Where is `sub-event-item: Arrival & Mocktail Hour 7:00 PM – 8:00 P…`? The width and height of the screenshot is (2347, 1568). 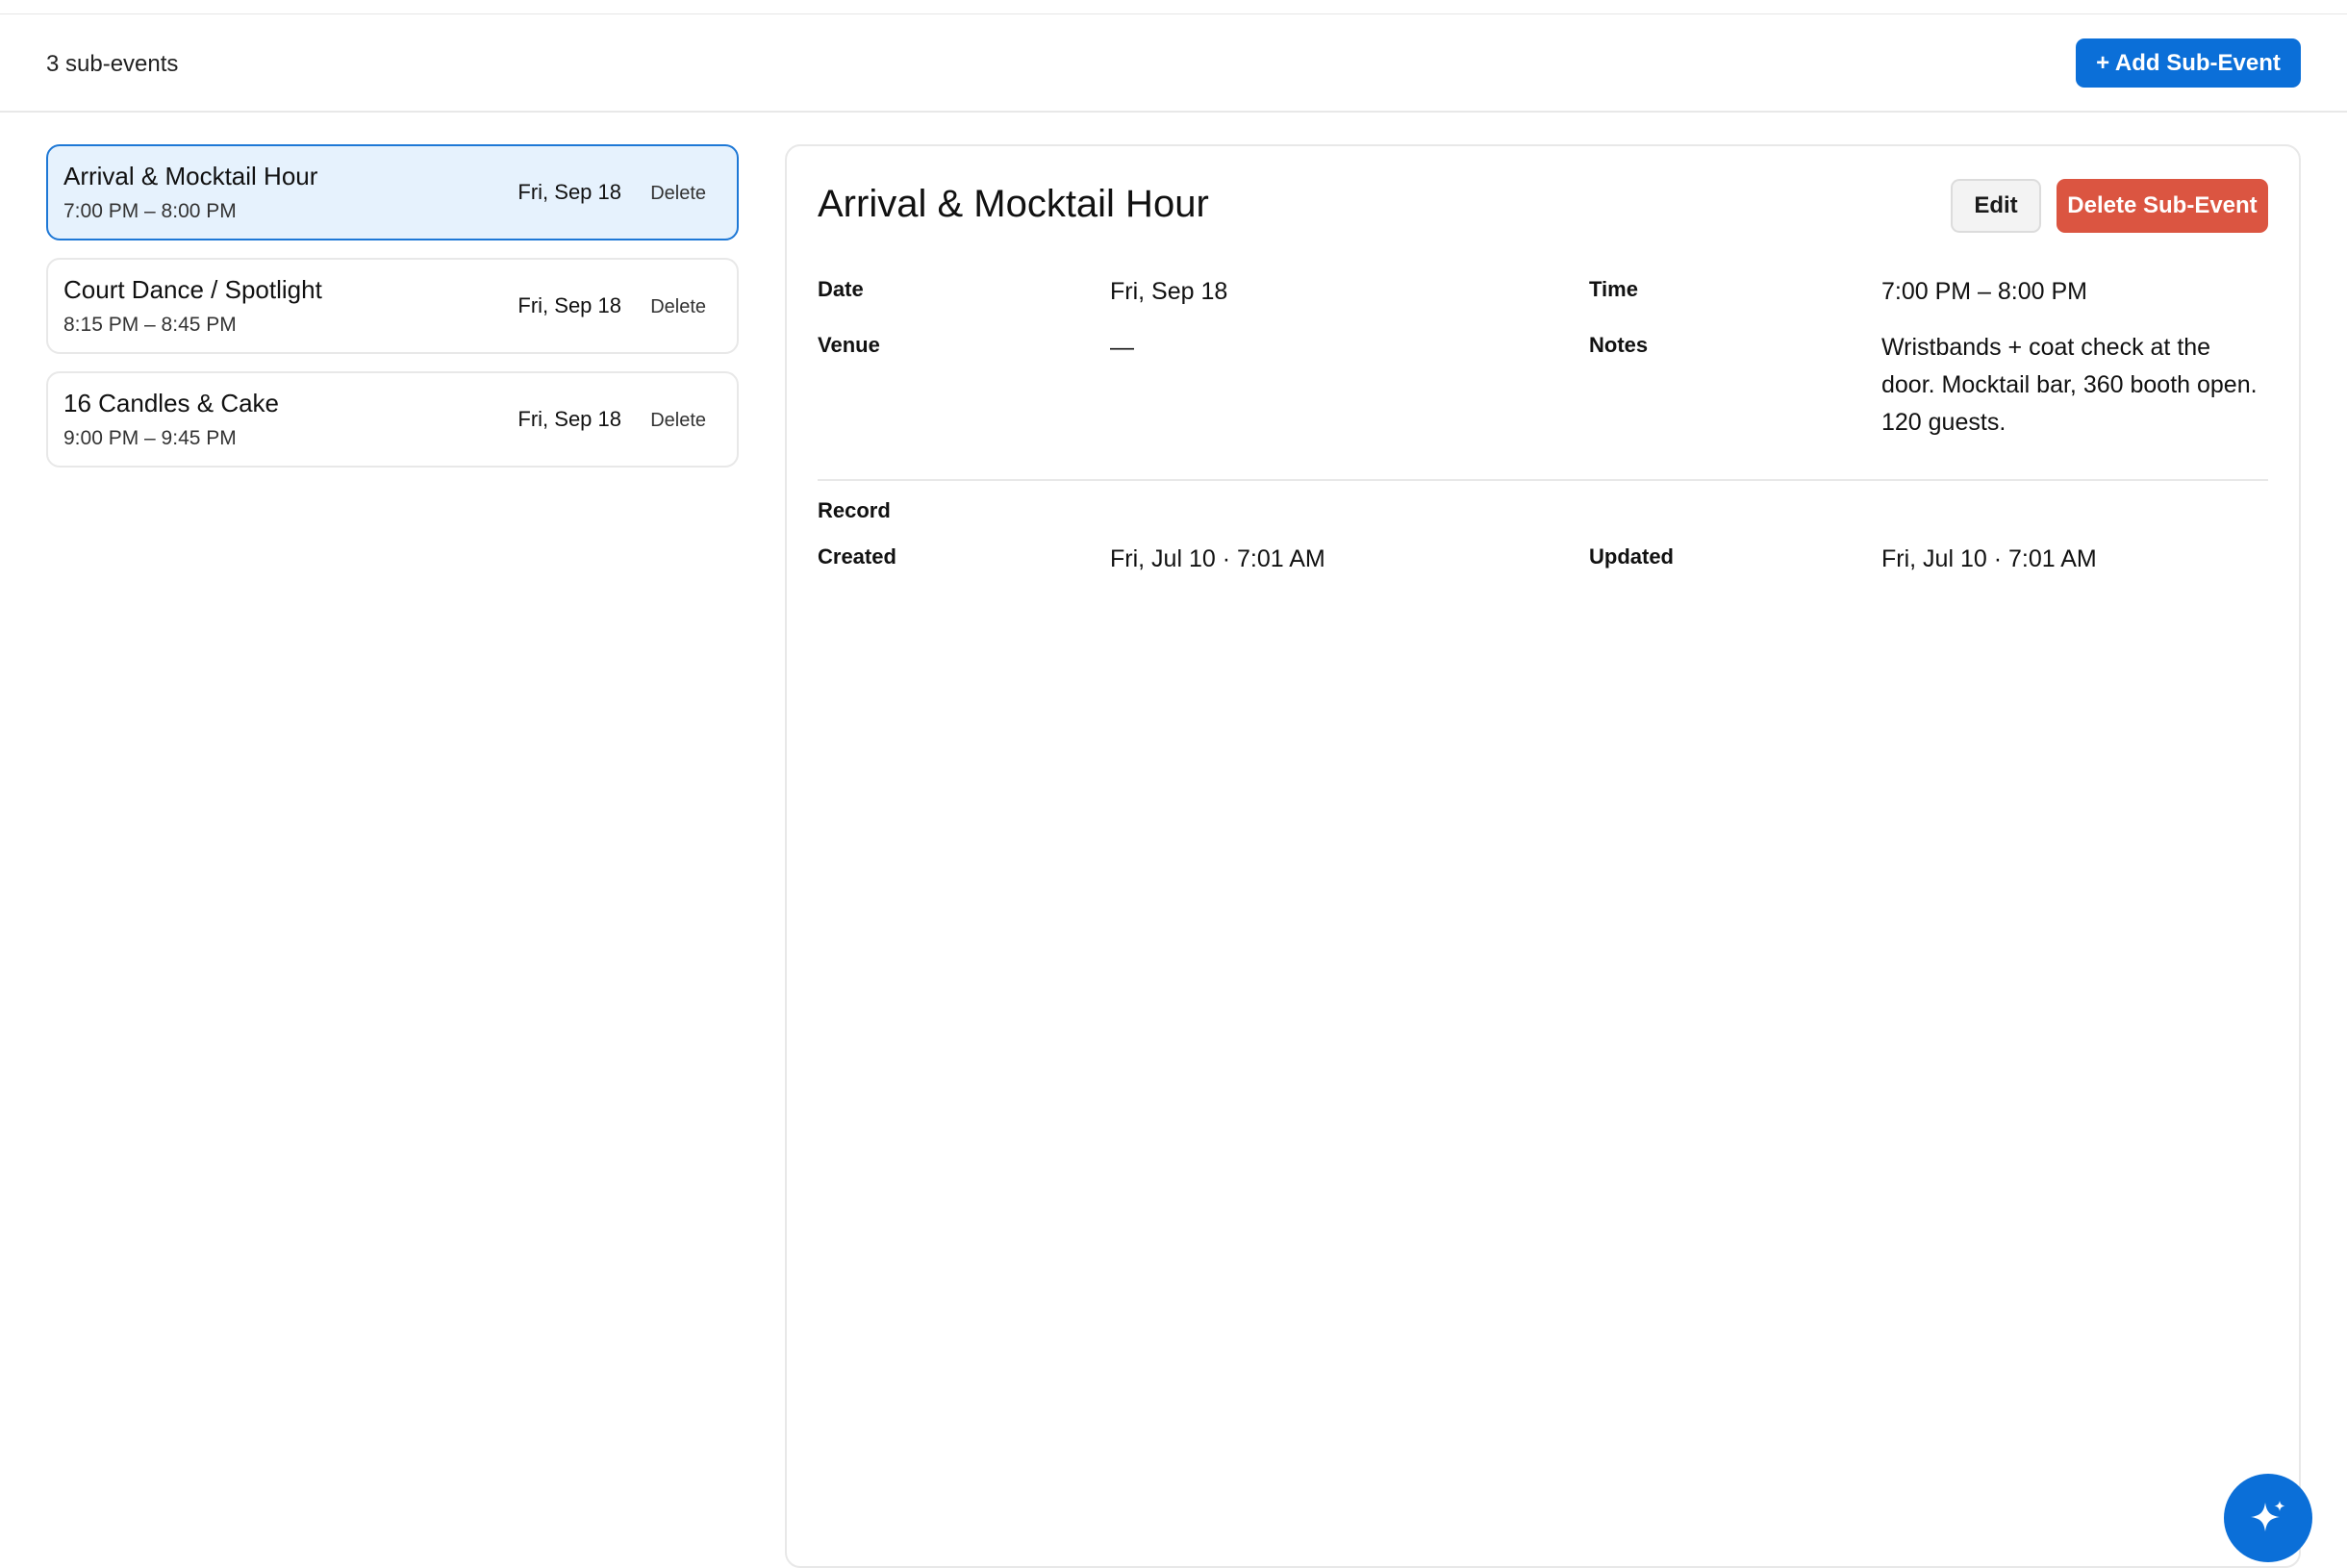
sub-event-item: Arrival & Mocktail Hour 7:00 PM – 8:00 P… is located at coordinates (392, 192).